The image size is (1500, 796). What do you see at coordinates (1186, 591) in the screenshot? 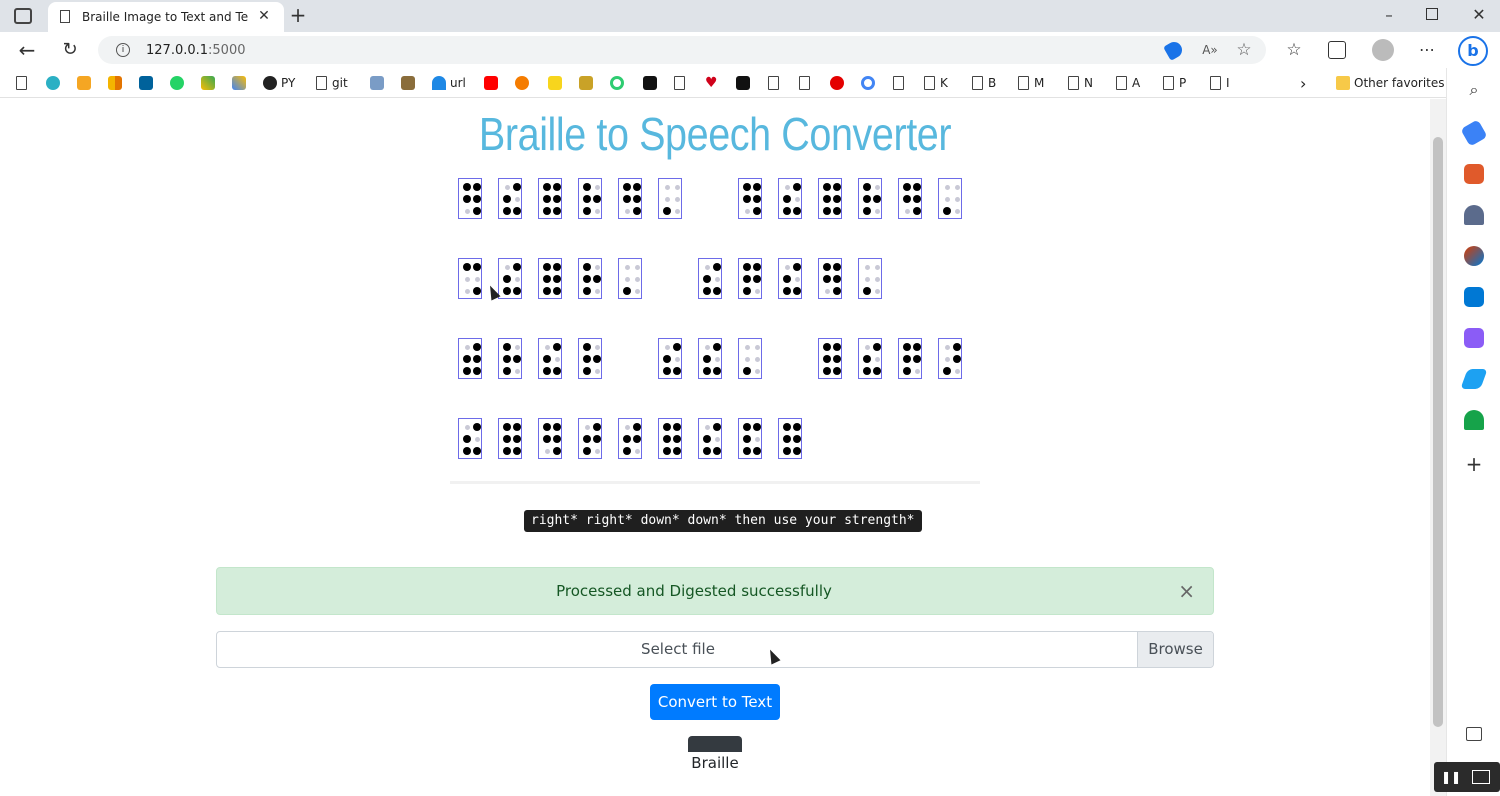
I see `close-icon: ×` at bounding box center [1186, 591].